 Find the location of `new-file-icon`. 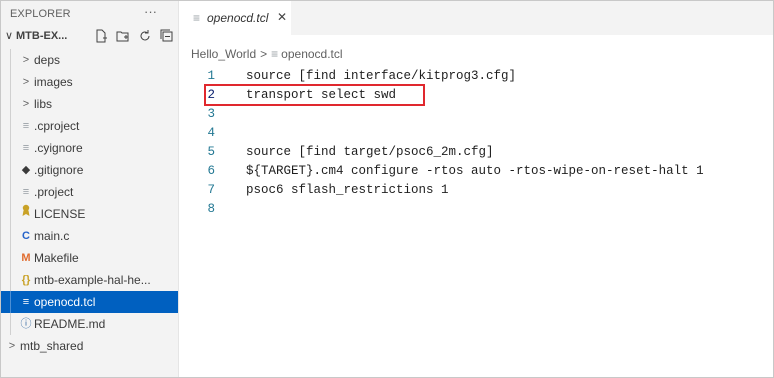

new-file-icon is located at coordinates (100, 37).